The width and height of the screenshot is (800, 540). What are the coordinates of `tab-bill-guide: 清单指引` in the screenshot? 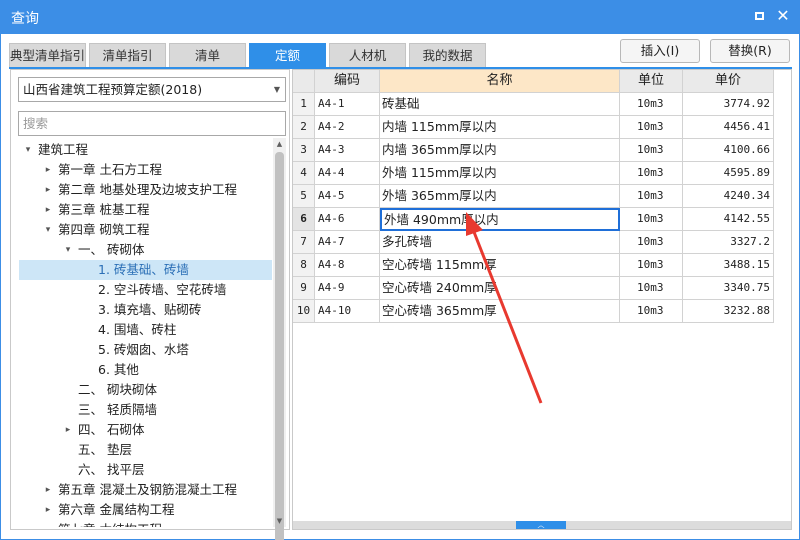 It's located at (127, 55).